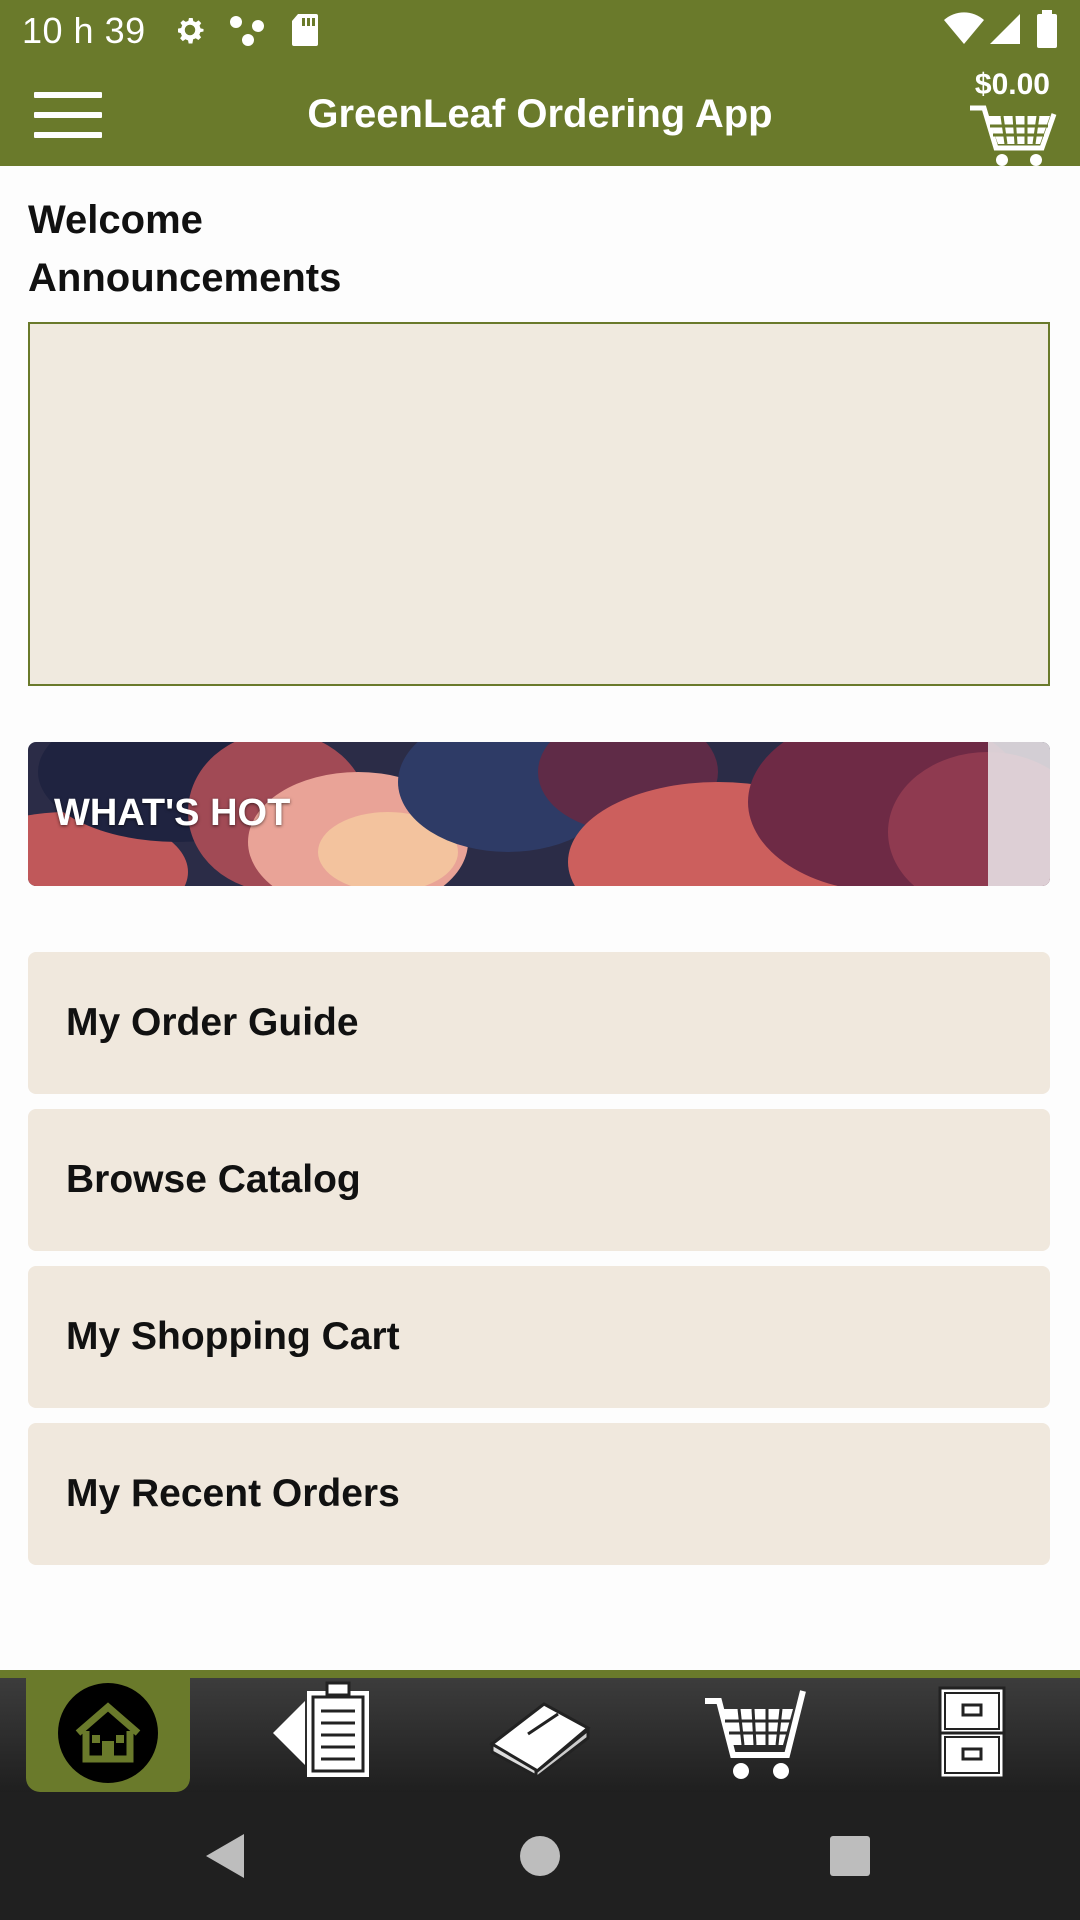 The height and width of the screenshot is (1920, 1080). Describe the element at coordinates (190, 32) in the screenshot. I see `gear-icon` at that location.